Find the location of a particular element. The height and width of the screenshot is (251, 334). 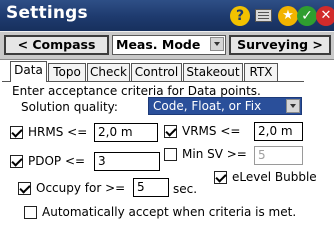

occupy-input: 5 is located at coordinates (151, 187).